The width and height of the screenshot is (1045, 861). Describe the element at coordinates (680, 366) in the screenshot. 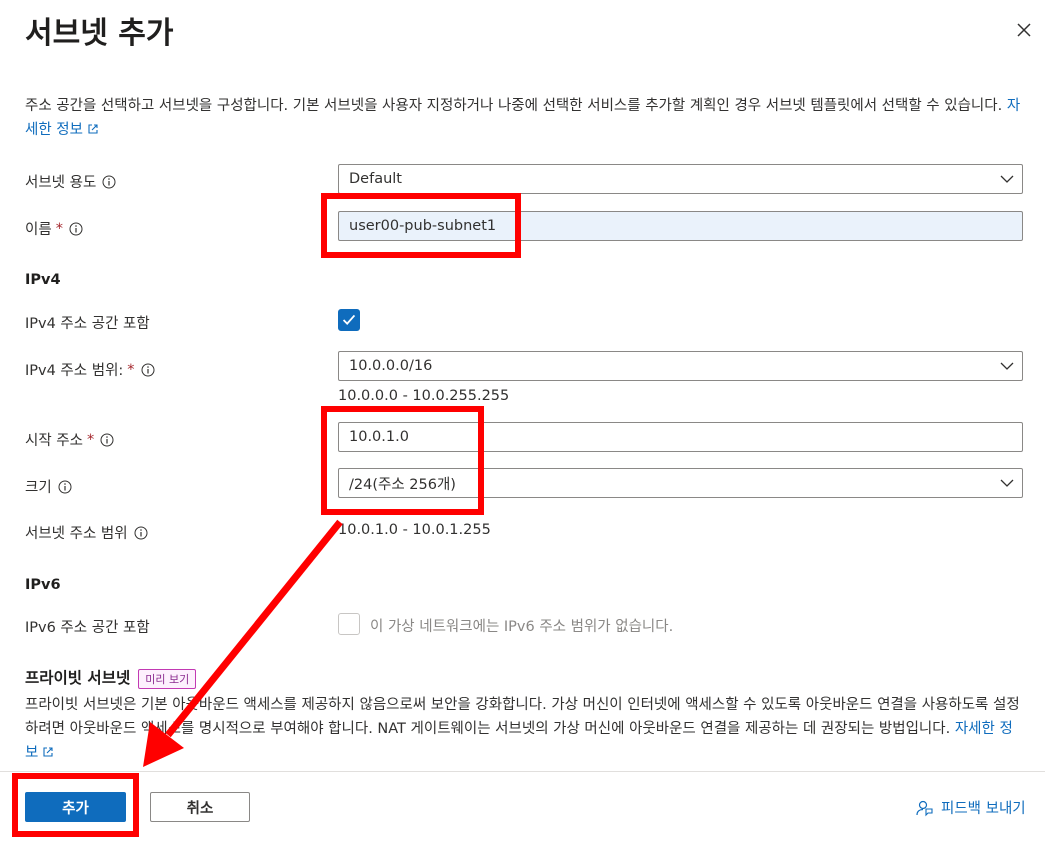

I see `ipv4-range-select: 10.0.0.0/16` at that location.